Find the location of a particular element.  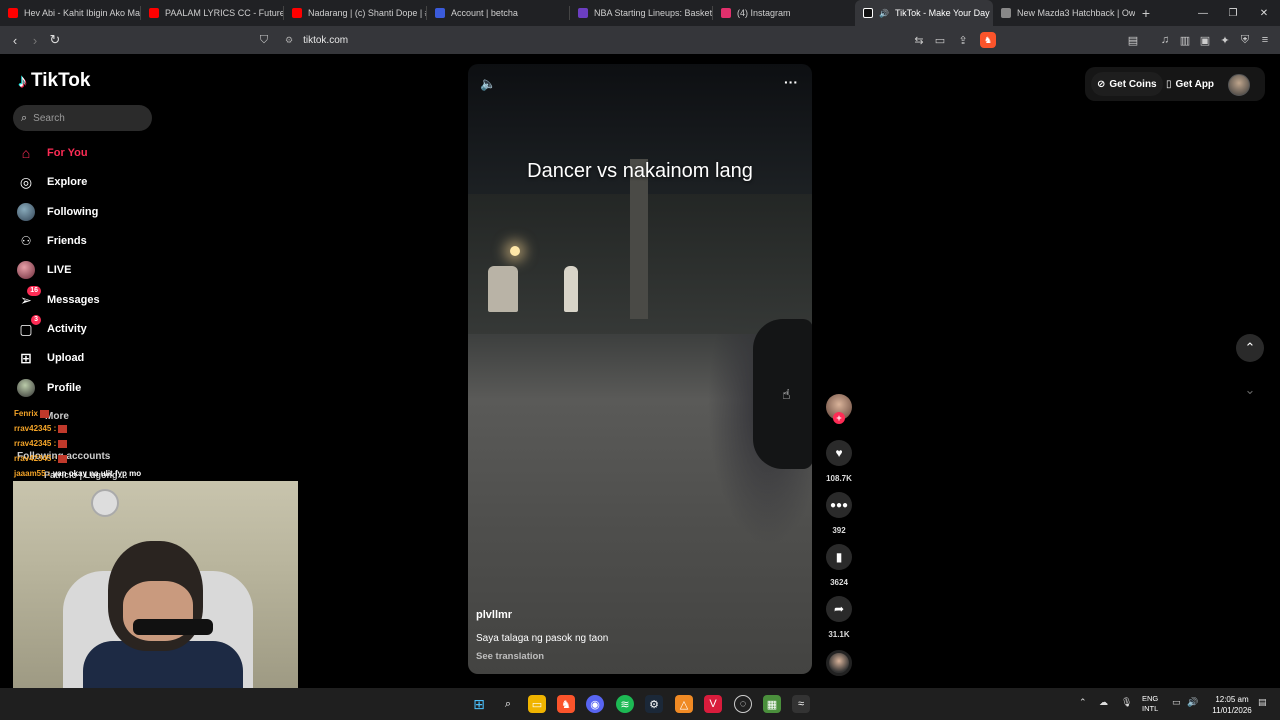

sidebar-item-explore: ◎ Explore is located at coordinates (52, 182).